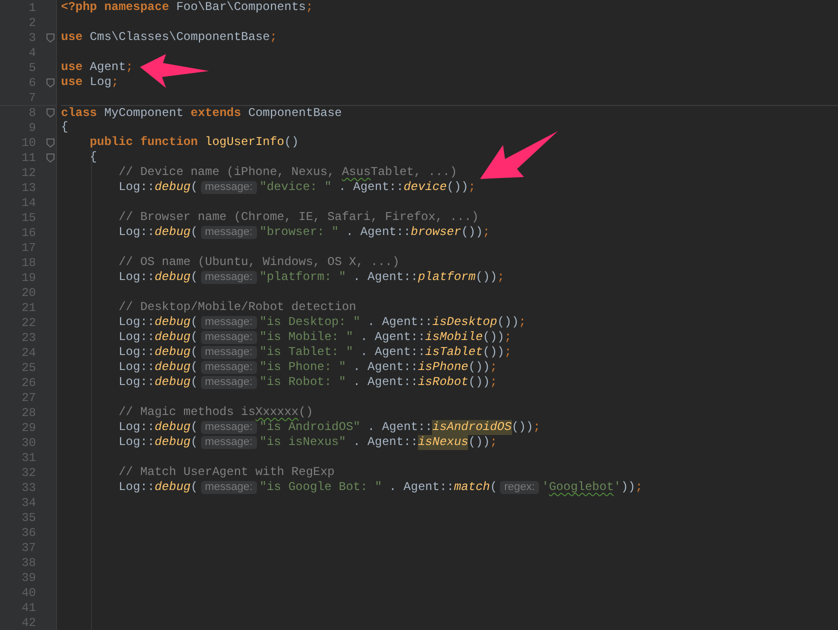 The height and width of the screenshot is (630, 838). I want to click on string-literal: "is Desktop: ", so click(310, 322).